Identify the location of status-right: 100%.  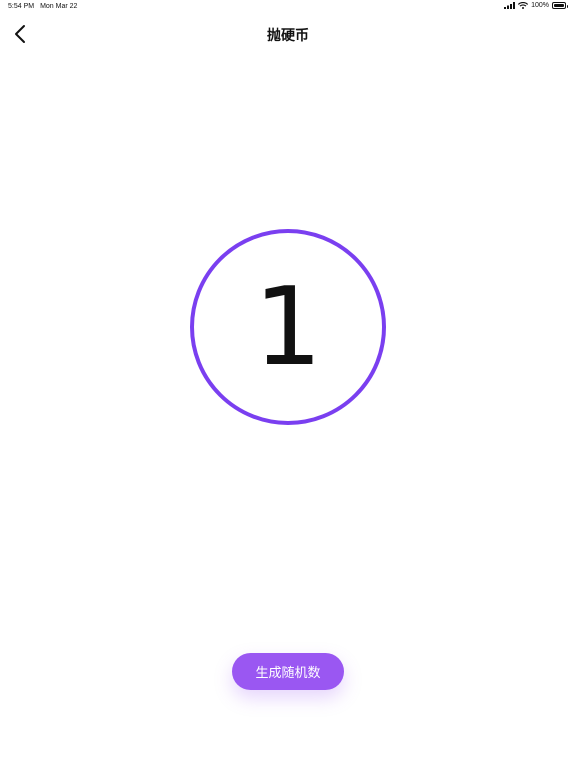
(536, 5).